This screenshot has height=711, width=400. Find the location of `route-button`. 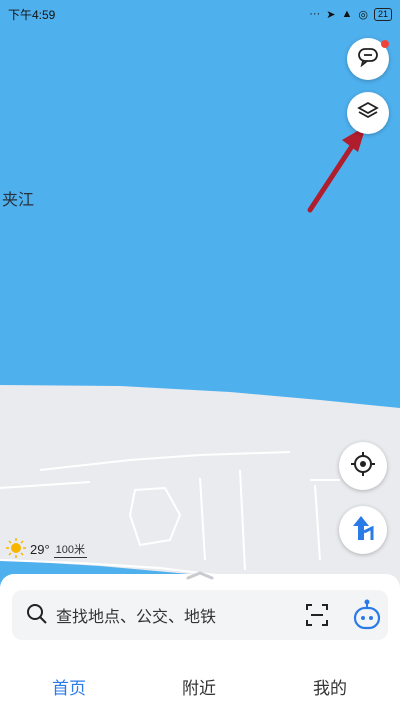

route-button is located at coordinates (363, 530).